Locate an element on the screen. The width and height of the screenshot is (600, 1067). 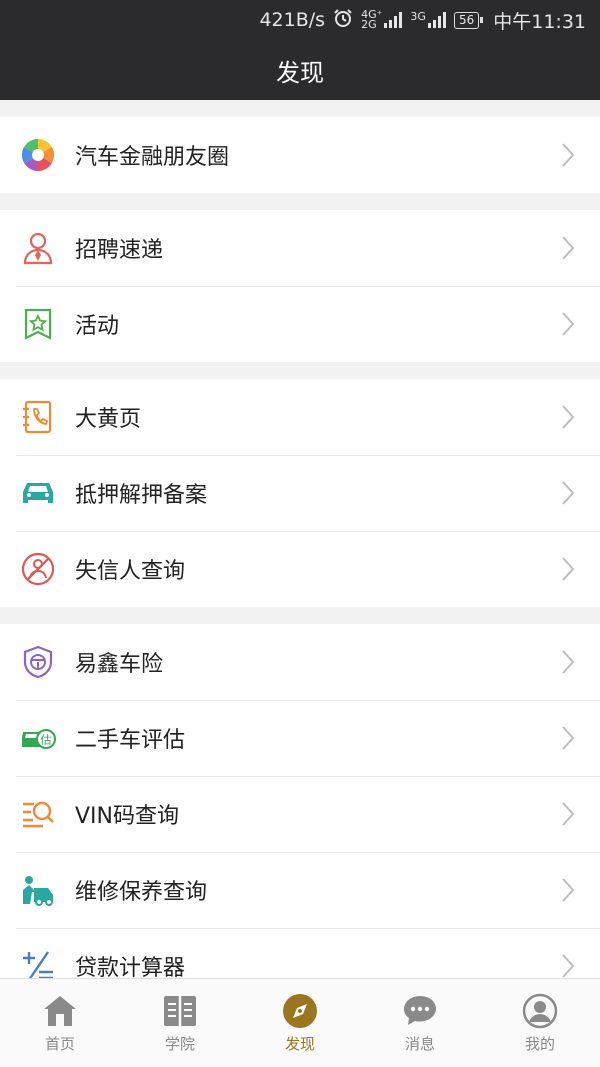
list-search-icon is located at coordinates (38, 814).